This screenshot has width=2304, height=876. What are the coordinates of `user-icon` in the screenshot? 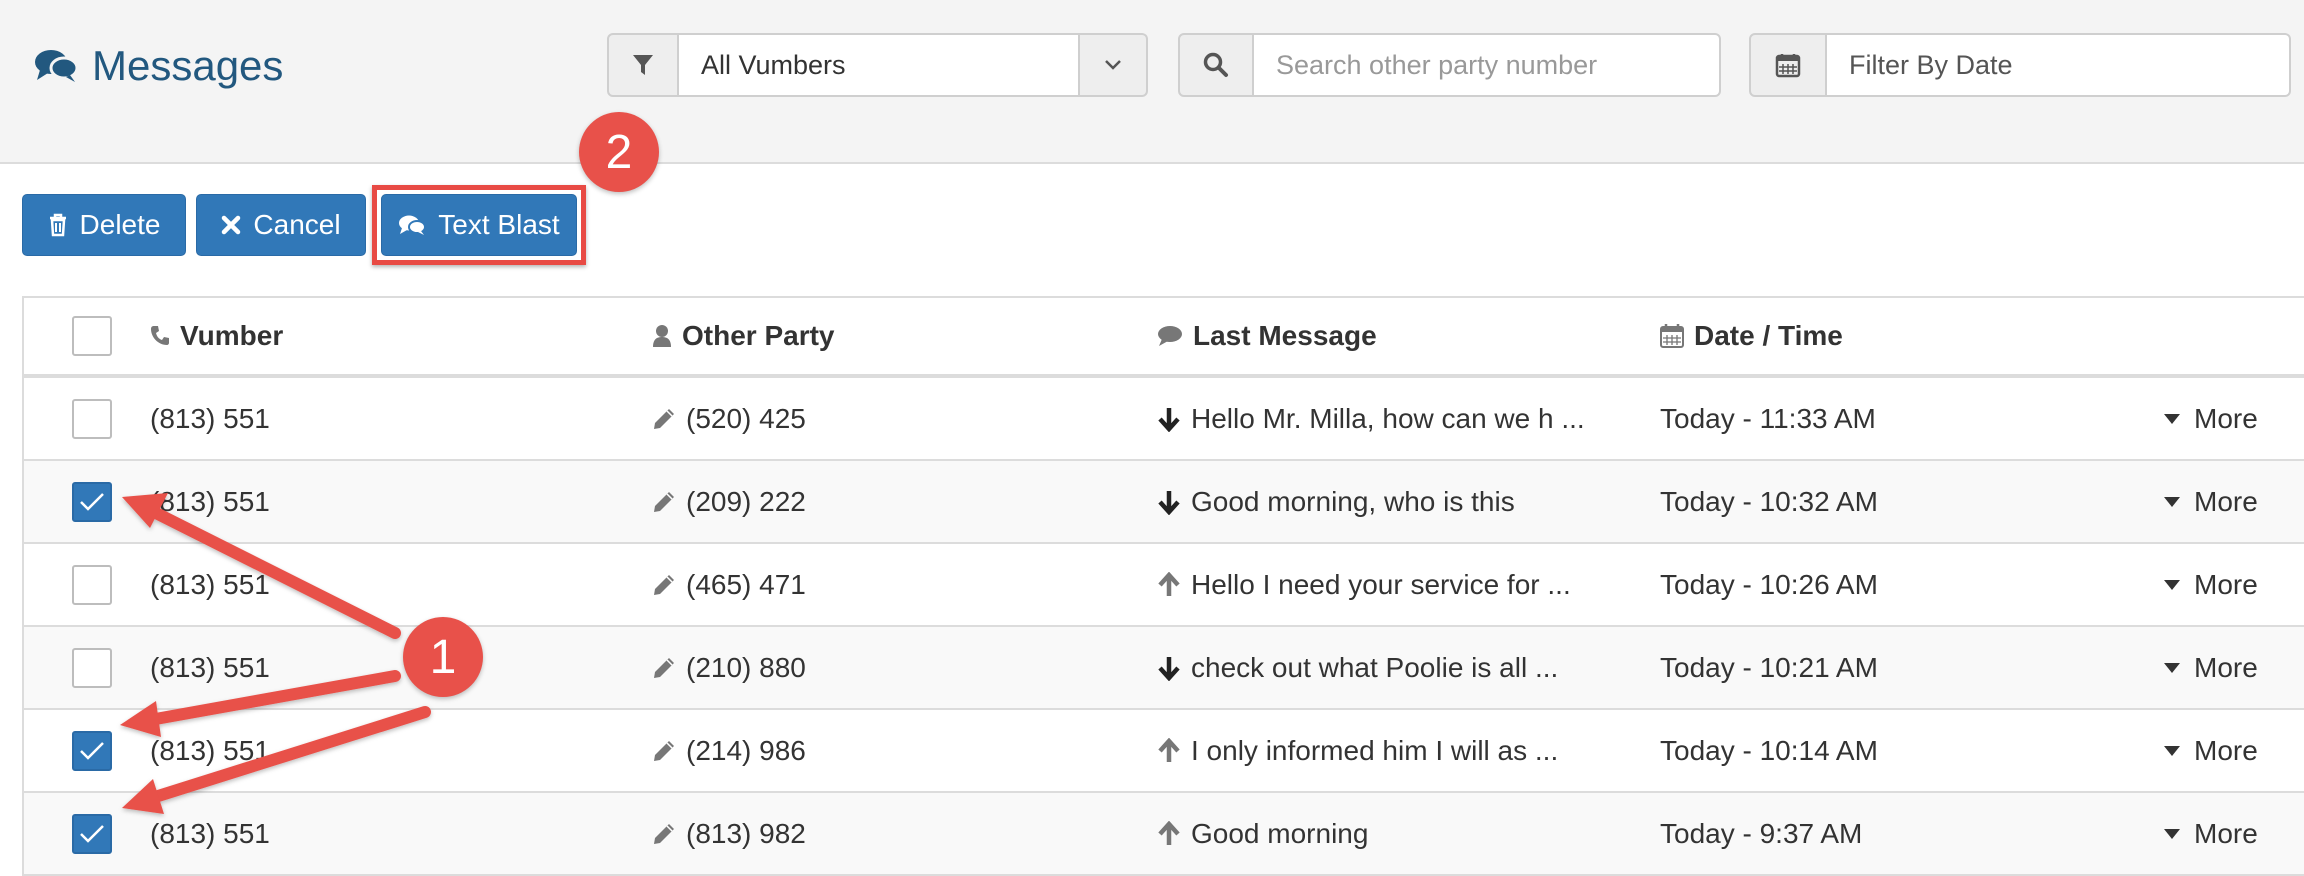 It's located at (662, 336).